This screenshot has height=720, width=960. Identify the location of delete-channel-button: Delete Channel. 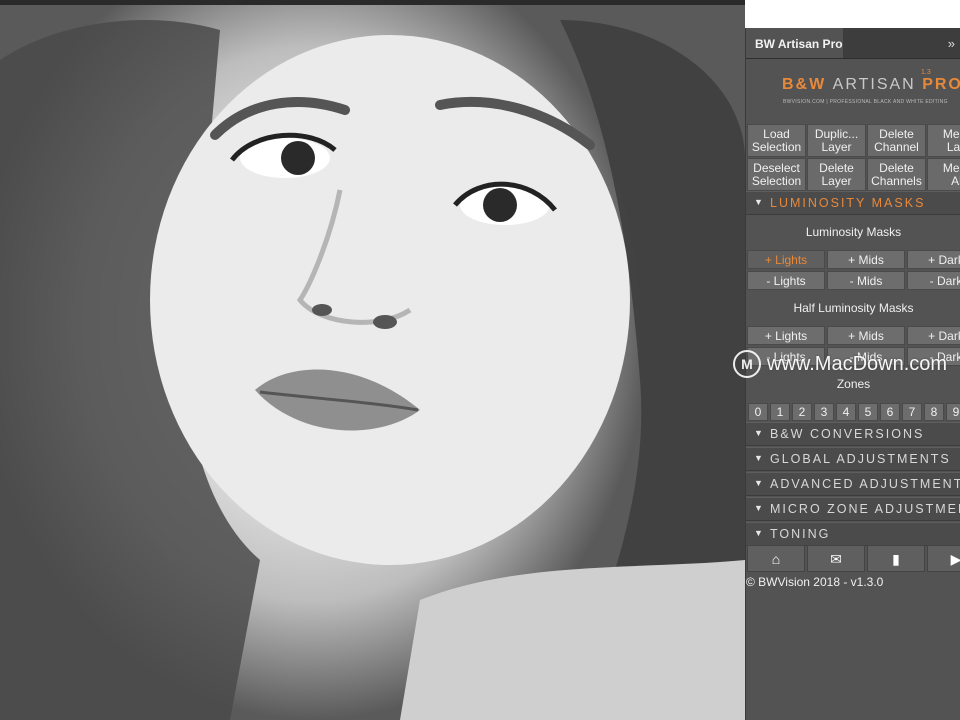
(896, 140).